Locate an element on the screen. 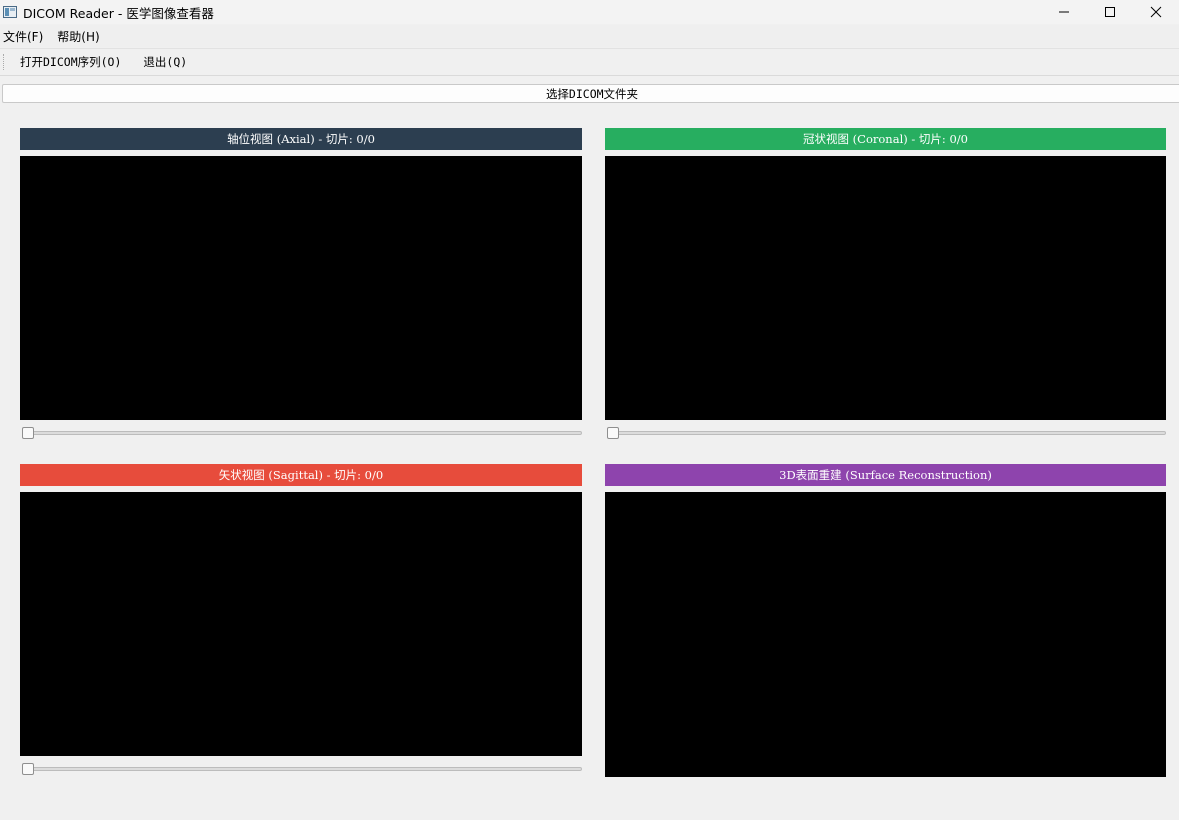 The height and width of the screenshot is (820, 1179). minimize-button is located at coordinates (1064, 12).